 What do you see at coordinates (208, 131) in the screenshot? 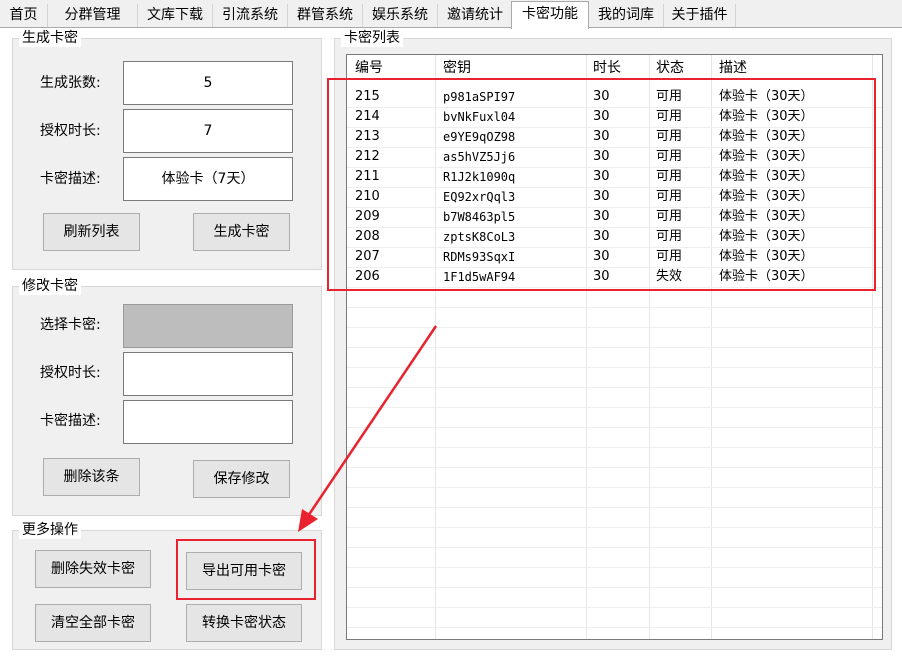
I see `duration-input: 7` at bounding box center [208, 131].